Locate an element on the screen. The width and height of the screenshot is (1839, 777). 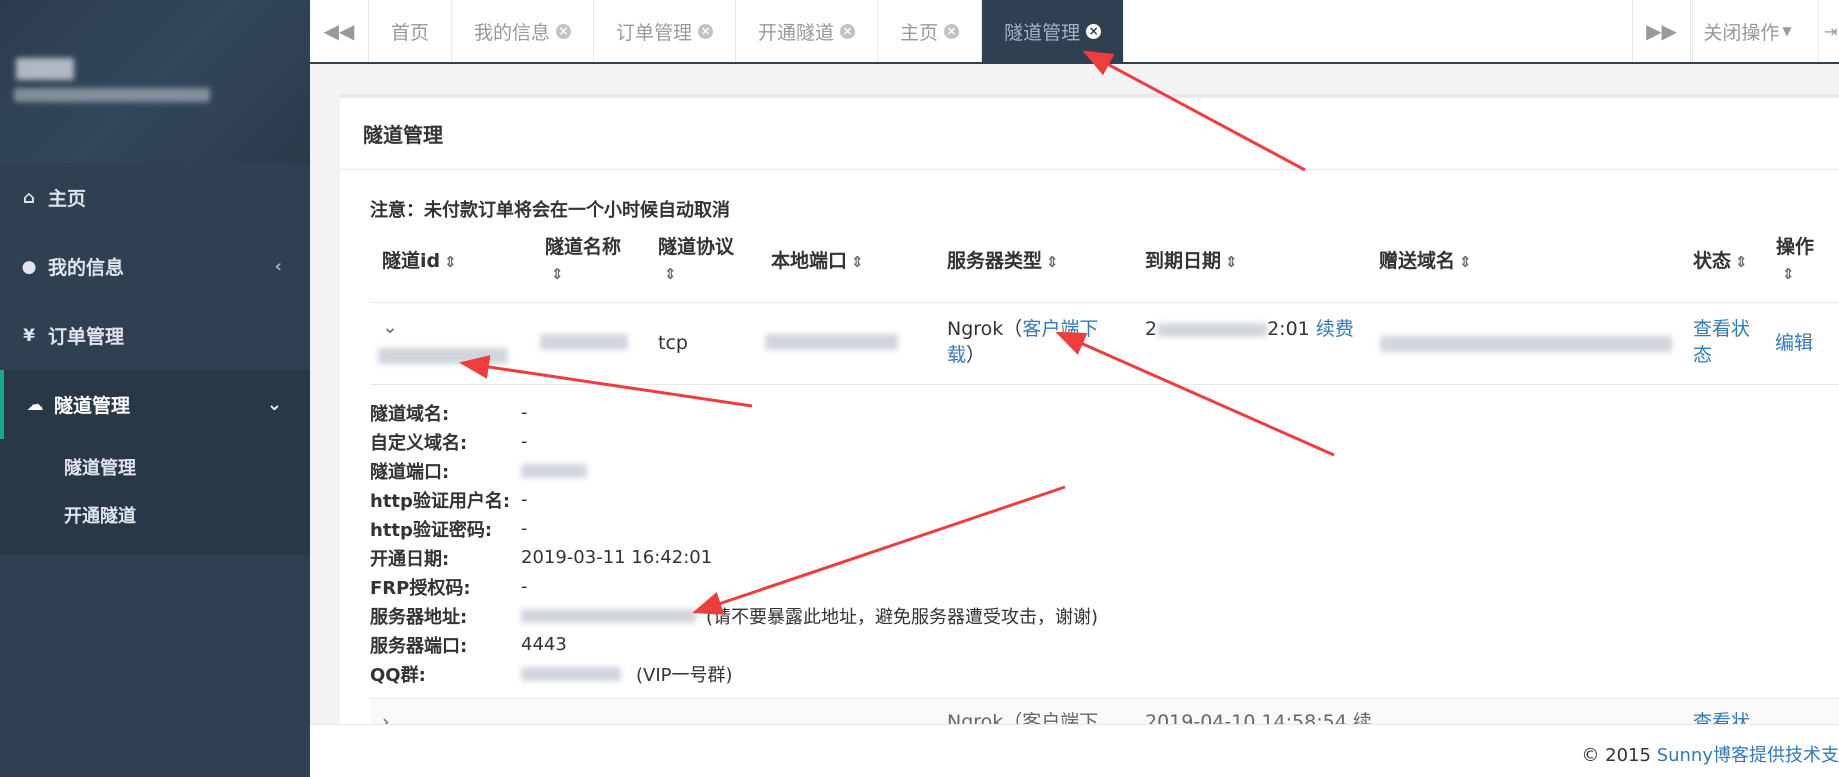
blurred-date is located at coordinates (1212, 329).